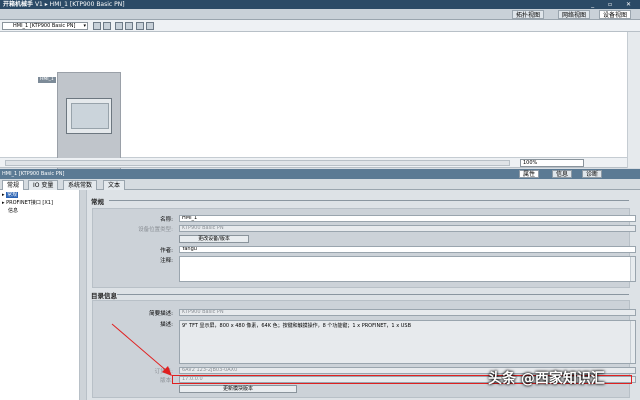 This screenshot has height=400, width=640. What do you see at coordinates (43, 185) in the screenshot?
I see `subtab-io-tags: IO 变量` at bounding box center [43, 185].